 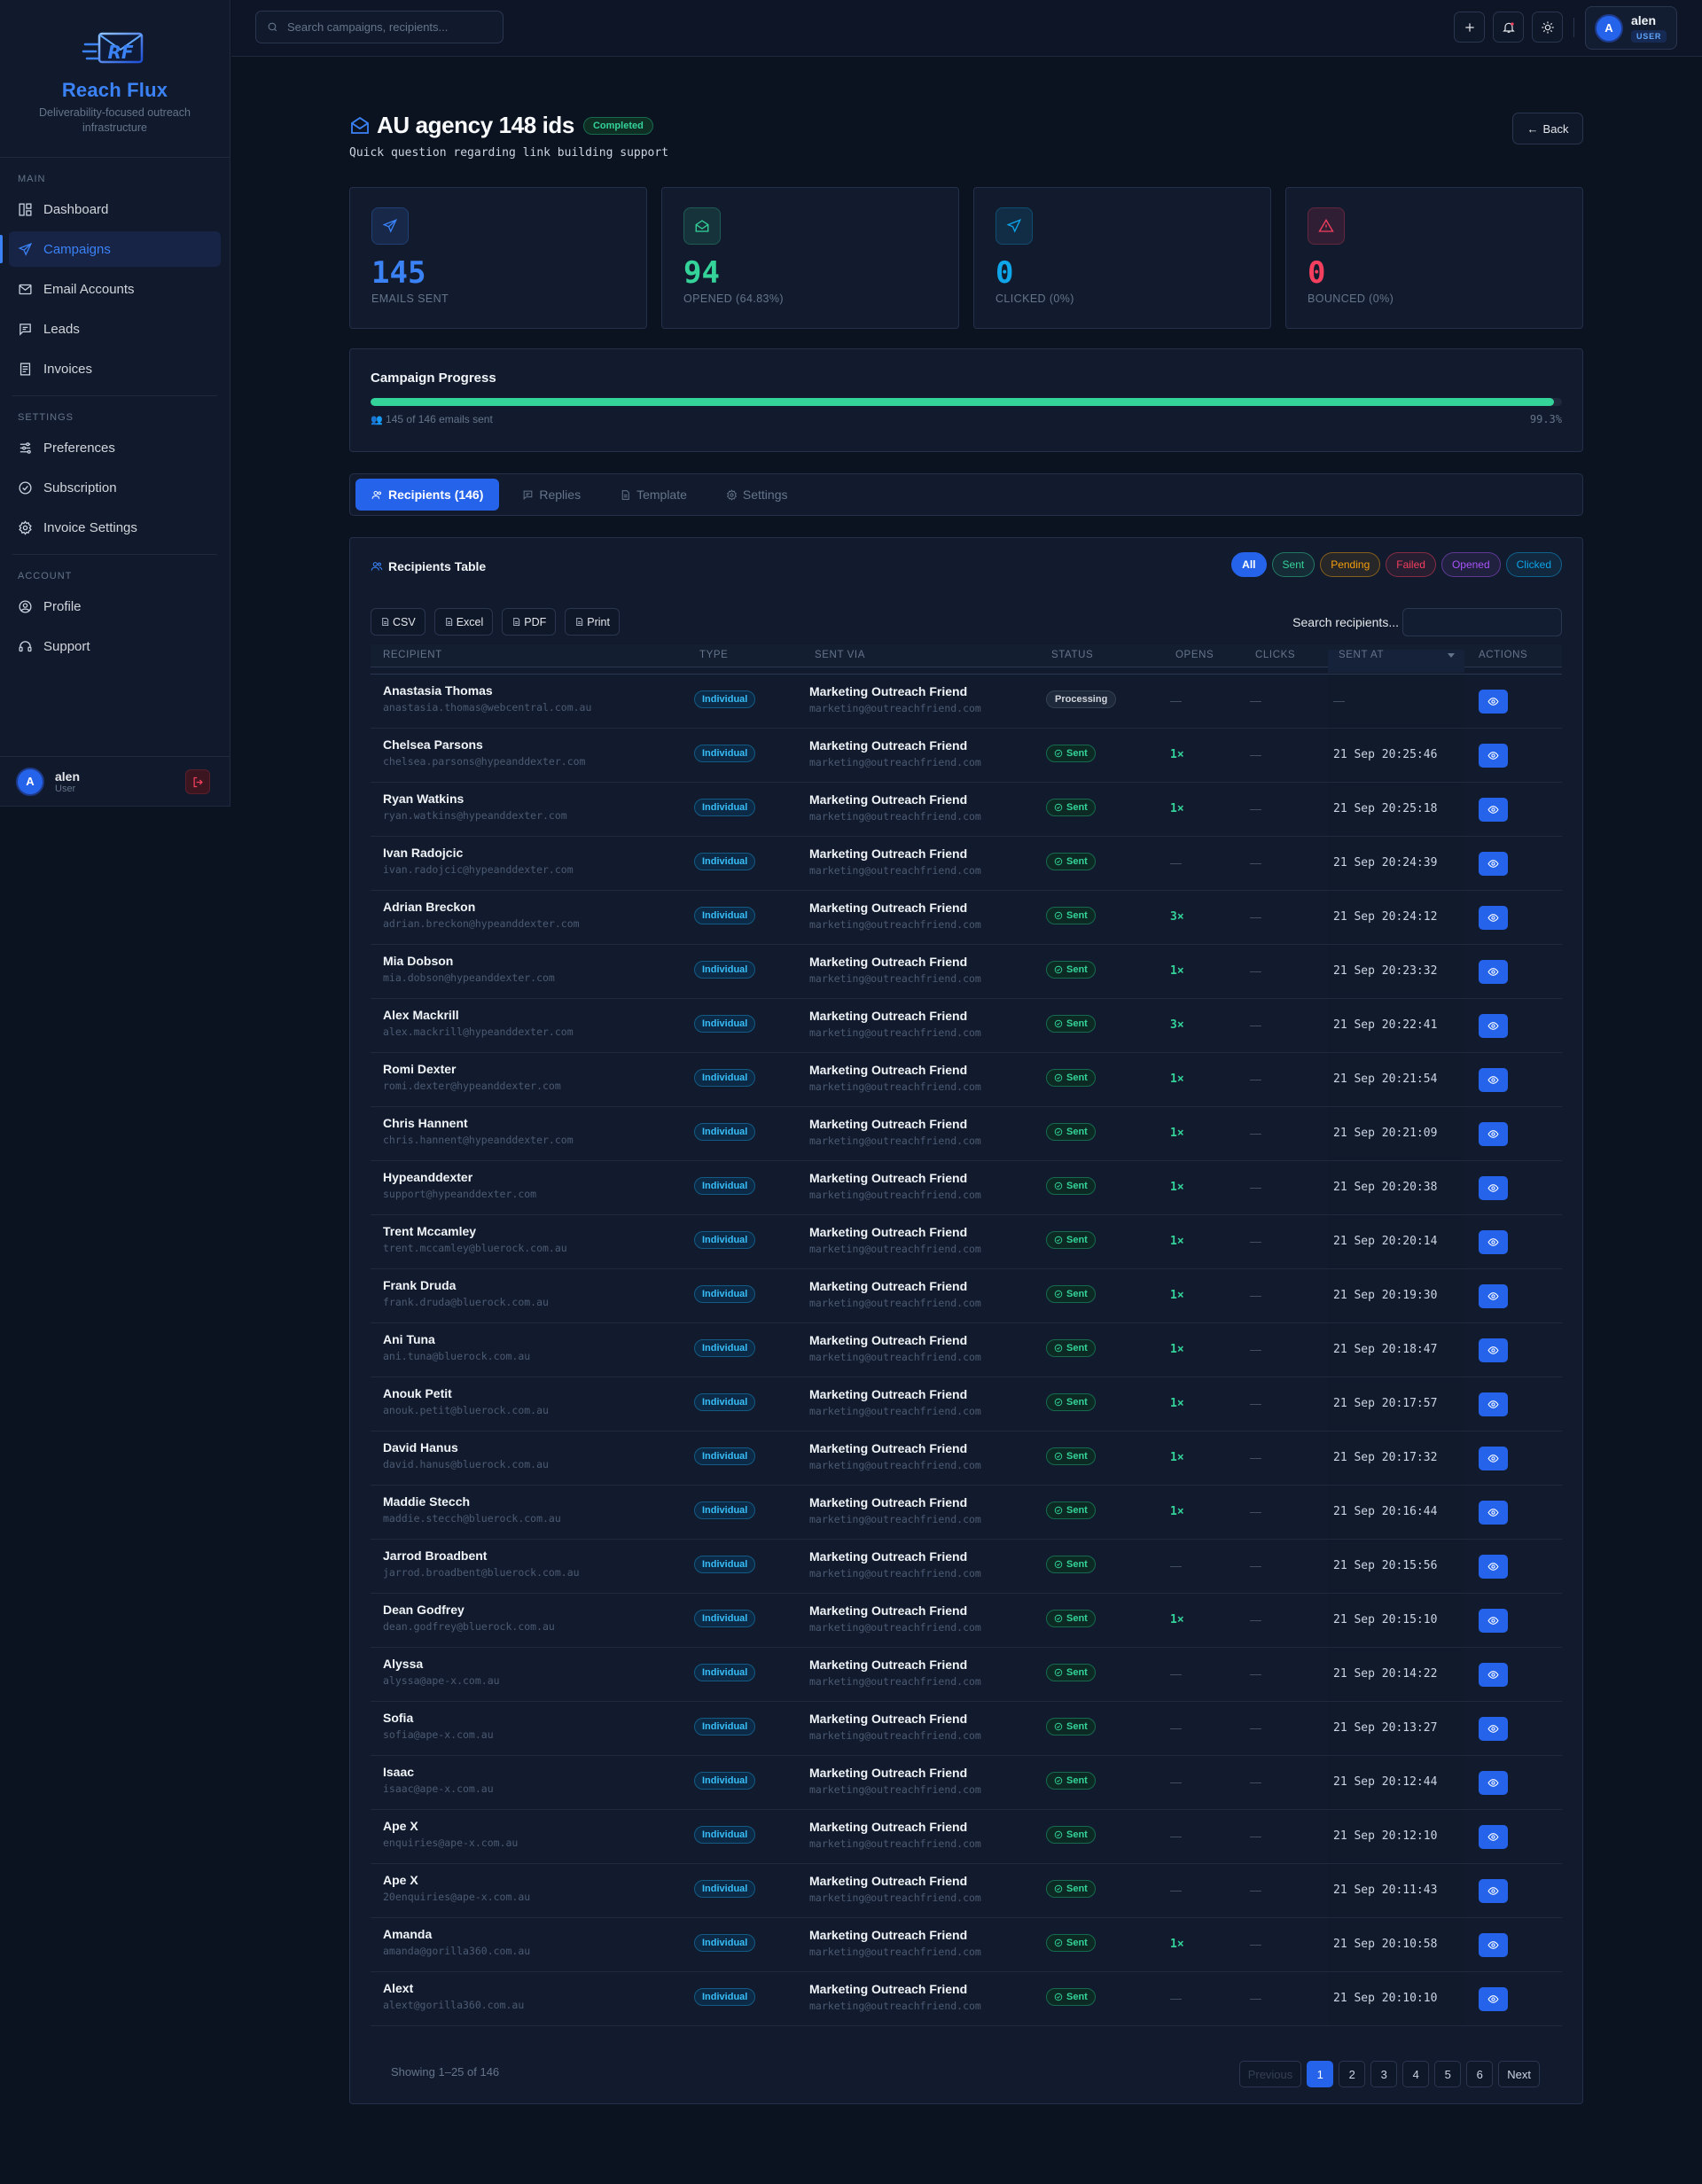 What do you see at coordinates (1508, 27) in the screenshot?
I see `notifications-button` at bounding box center [1508, 27].